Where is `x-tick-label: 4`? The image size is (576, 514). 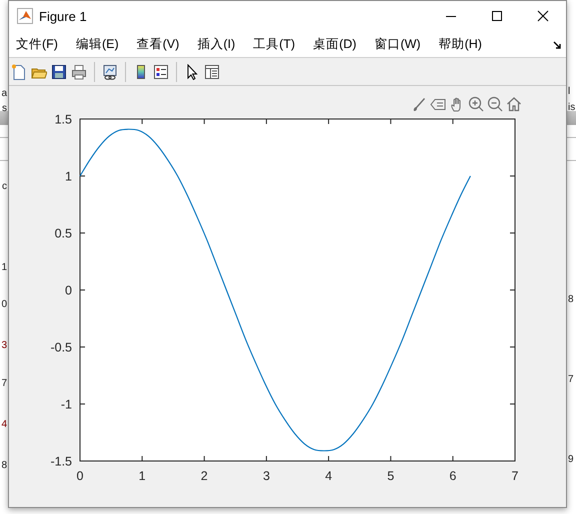
x-tick-label: 4 is located at coordinates (328, 476).